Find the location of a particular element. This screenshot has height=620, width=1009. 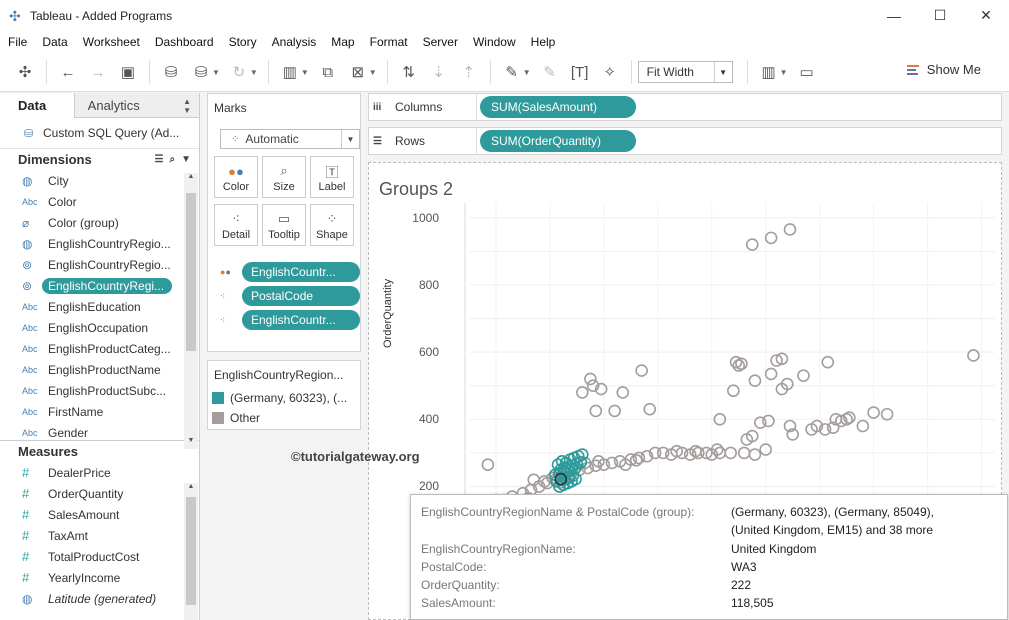

tab-analytics: Analytics ▲ ▼ is located at coordinates (137, 105).